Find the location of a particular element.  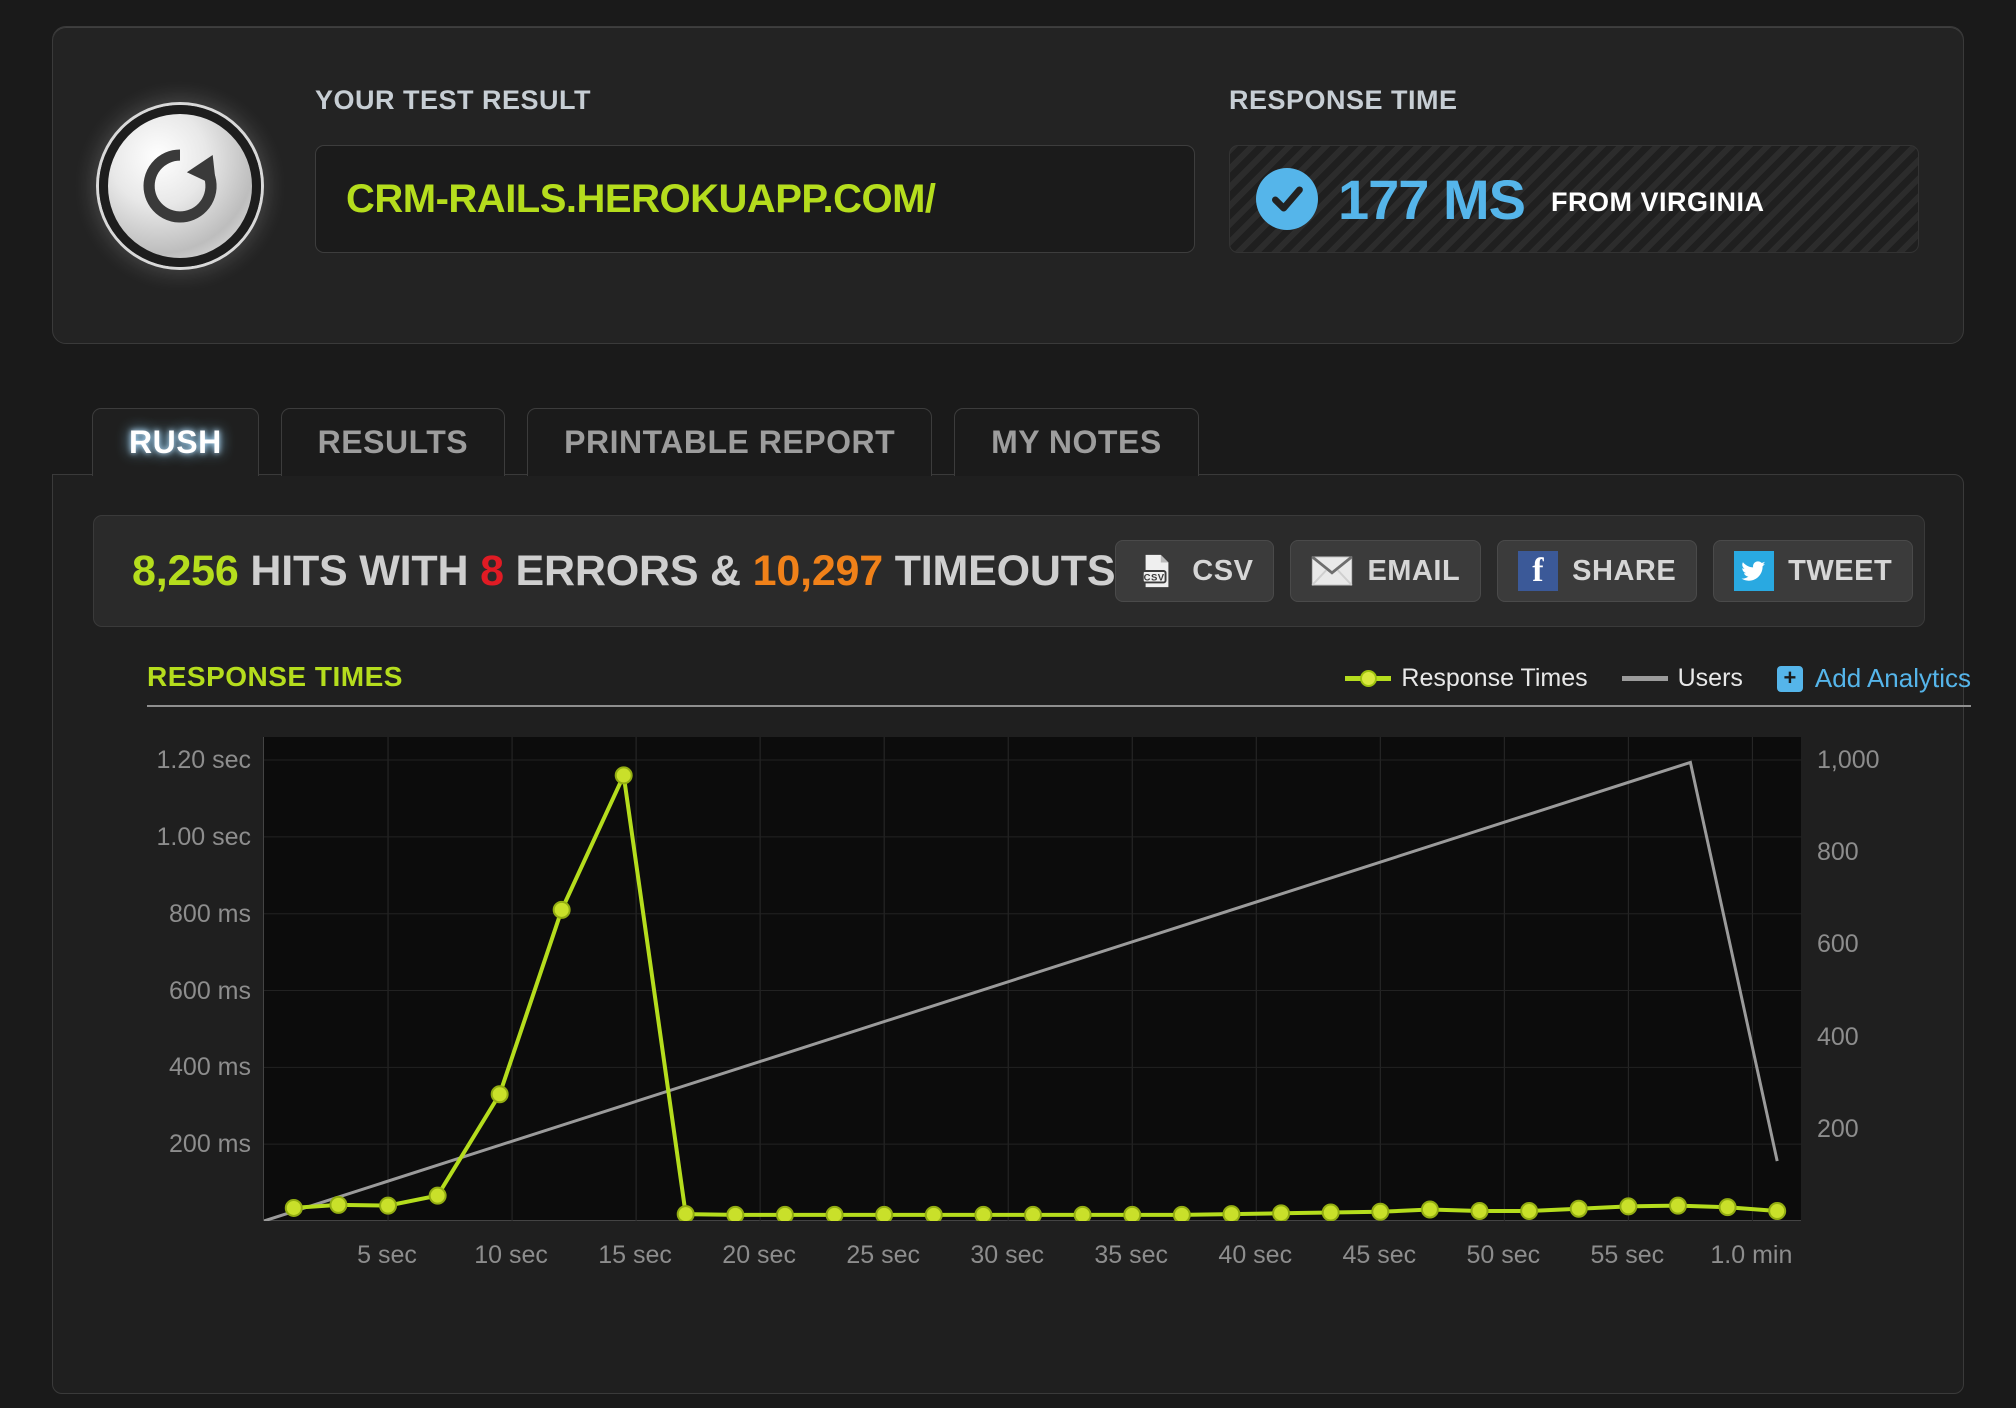

check-circle-icon is located at coordinates (1287, 199).